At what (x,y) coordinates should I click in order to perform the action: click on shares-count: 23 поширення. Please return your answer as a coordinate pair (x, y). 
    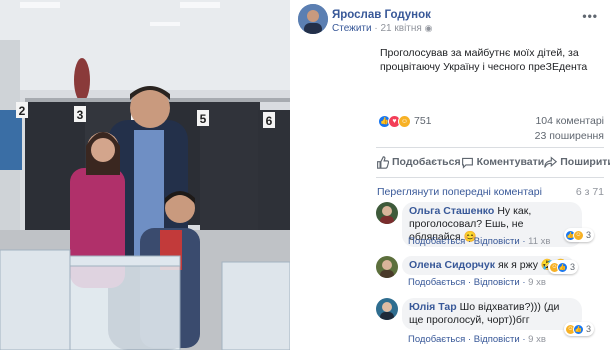
    Looking at the image, I should click on (569, 136).